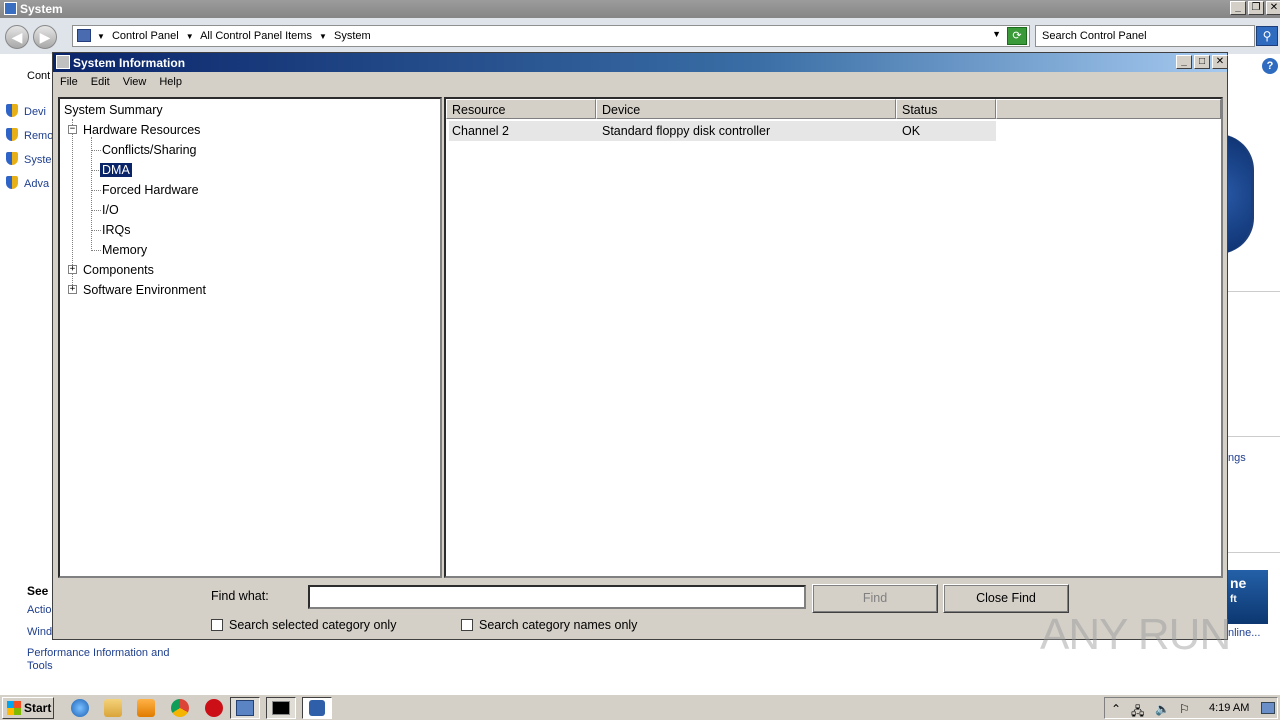 This screenshot has width=1280, height=723. I want to click on change-settings-link: ngs, so click(1237, 458).